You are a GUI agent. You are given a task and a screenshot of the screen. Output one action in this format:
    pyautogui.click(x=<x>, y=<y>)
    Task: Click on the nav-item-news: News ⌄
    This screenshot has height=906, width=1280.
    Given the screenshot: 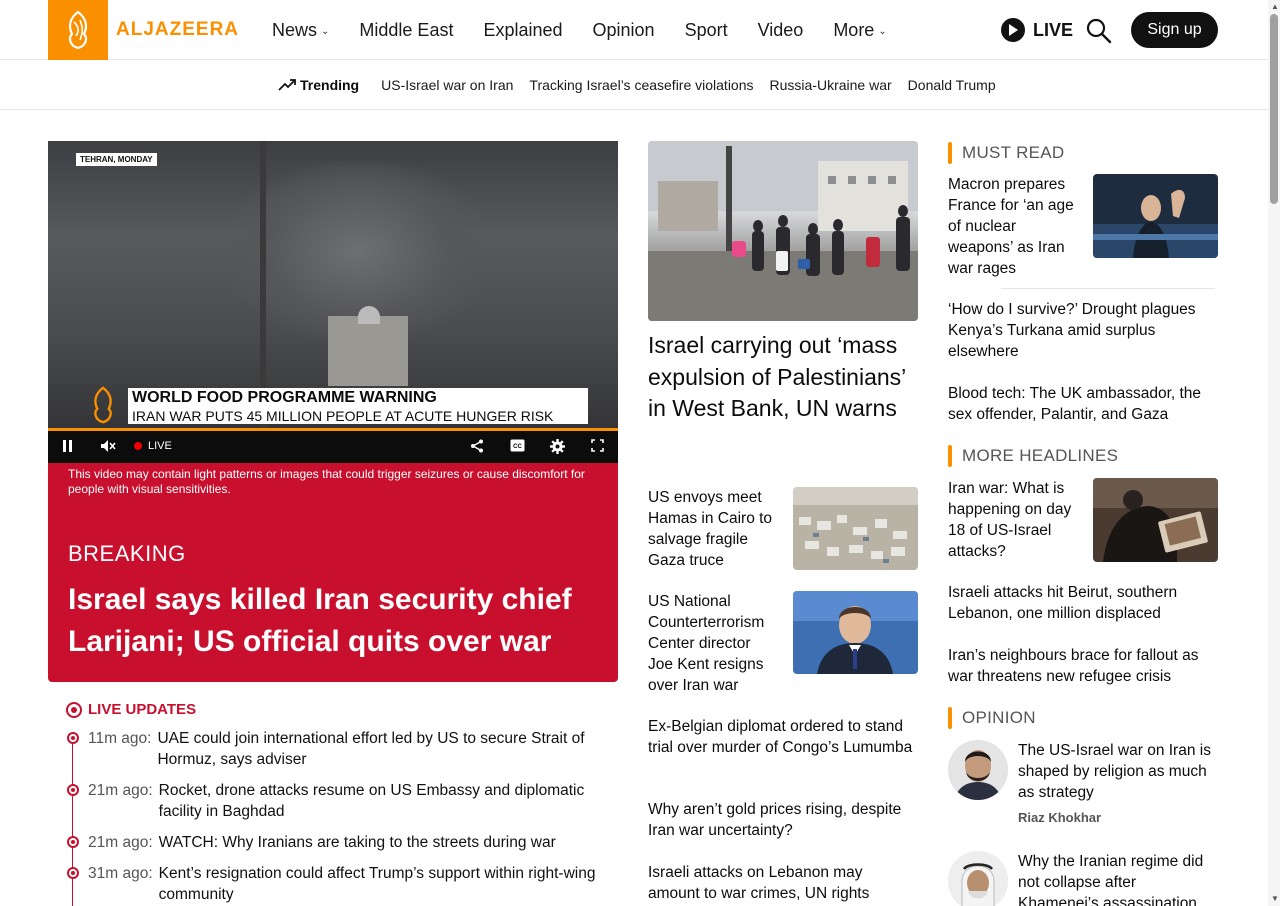 What is the action you would take?
    pyautogui.click(x=300, y=30)
    